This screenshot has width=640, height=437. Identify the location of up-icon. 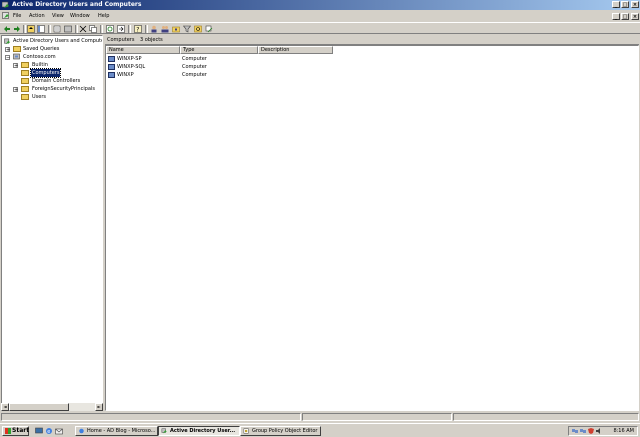
(31, 29).